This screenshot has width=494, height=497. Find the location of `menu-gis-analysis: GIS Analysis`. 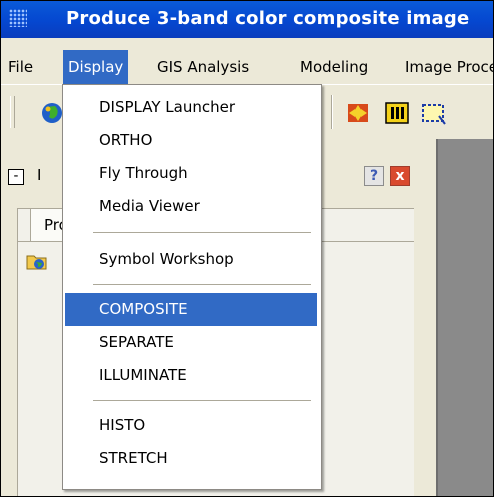

menu-gis-analysis: GIS Analysis is located at coordinates (203, 67).